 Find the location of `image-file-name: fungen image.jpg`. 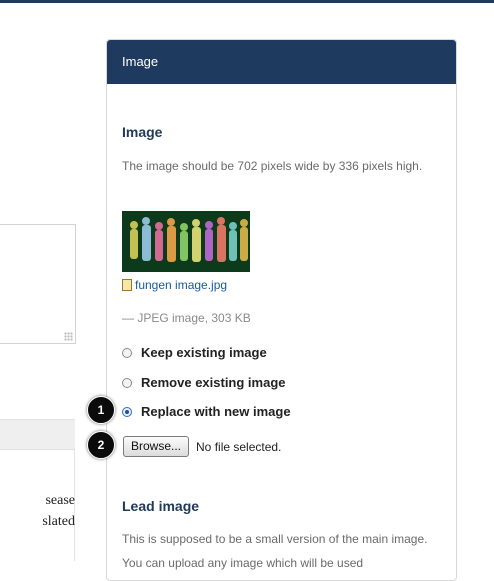

image-file-name: fungen image.jpg is located at coordinates (181, 285).